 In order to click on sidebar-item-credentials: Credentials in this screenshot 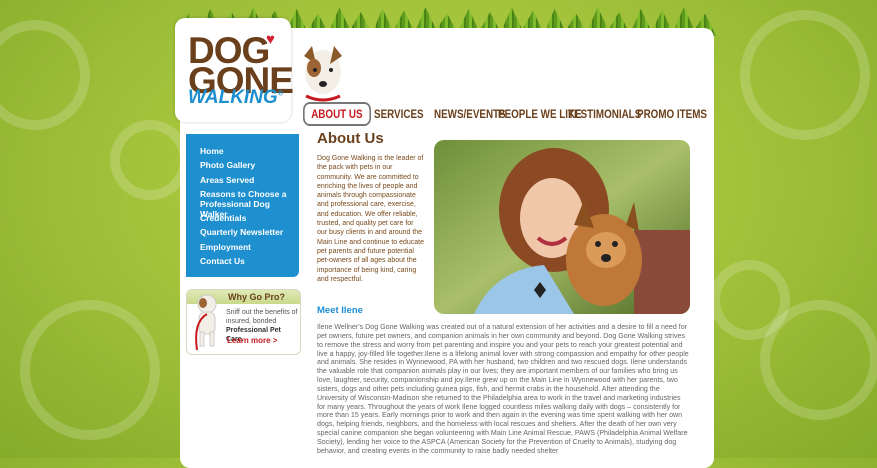, I will do `click(248, 218)`.